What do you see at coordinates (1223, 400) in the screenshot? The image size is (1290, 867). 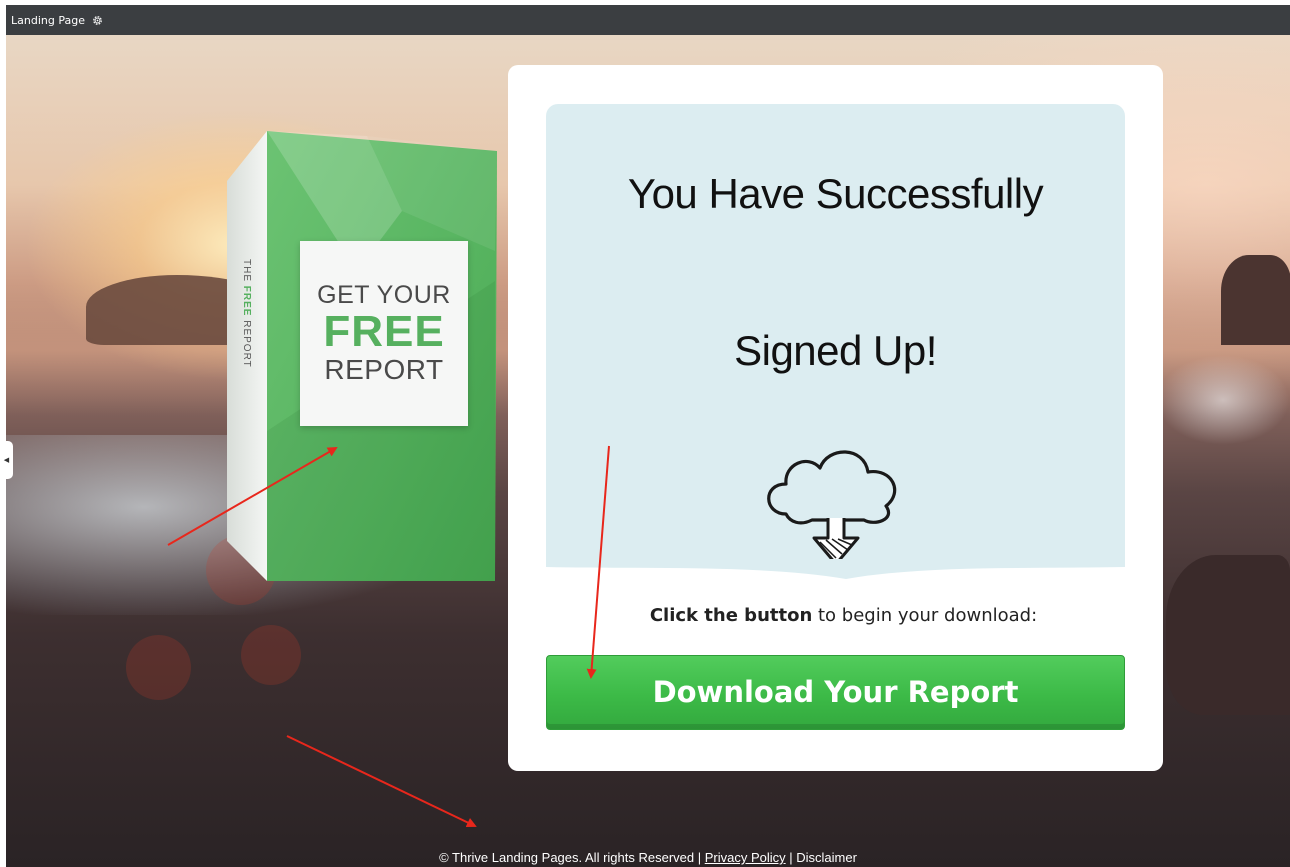 I see `wave-splash` at bounding box center [1223, 400].